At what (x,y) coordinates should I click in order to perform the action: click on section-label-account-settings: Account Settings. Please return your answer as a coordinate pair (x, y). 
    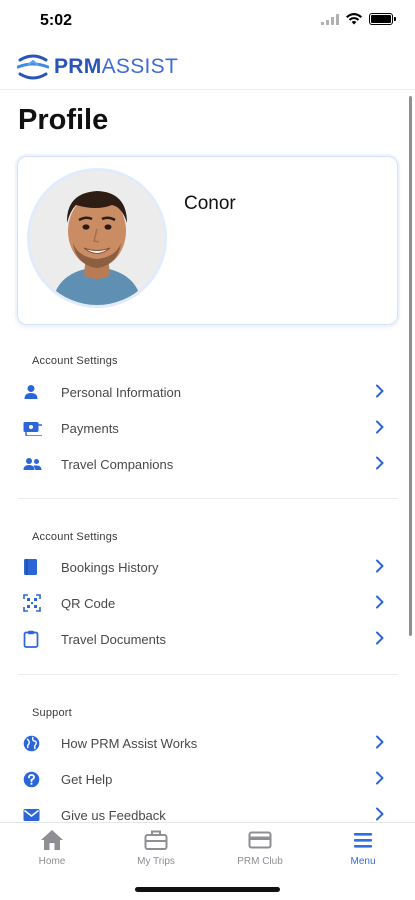
    Looking at the image, I should click on (75, 361).